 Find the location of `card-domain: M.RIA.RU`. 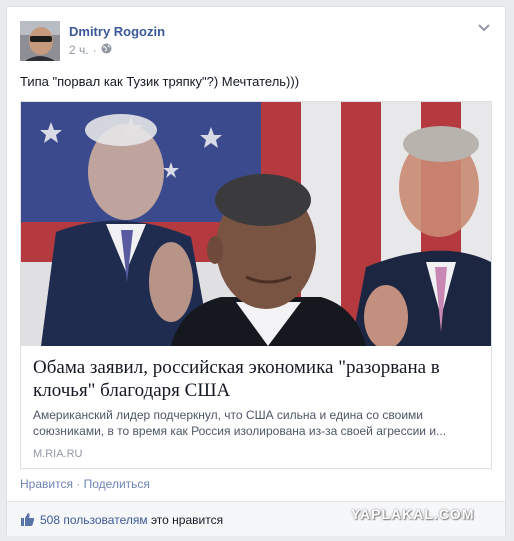

card-domain: M.RIA.RU is located at coordinates (58, 454).